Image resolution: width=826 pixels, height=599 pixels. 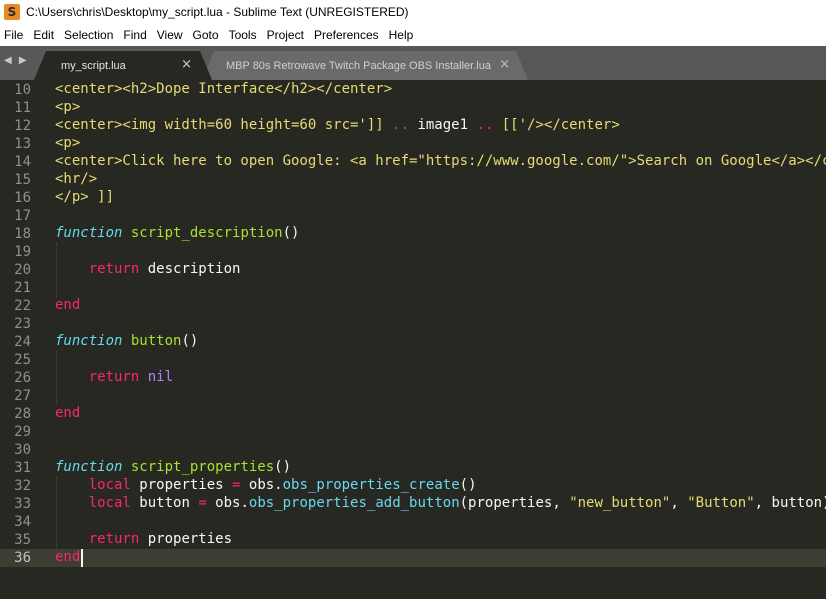 I want to click on code-token: </p> ]], so click(x=85, y=197).